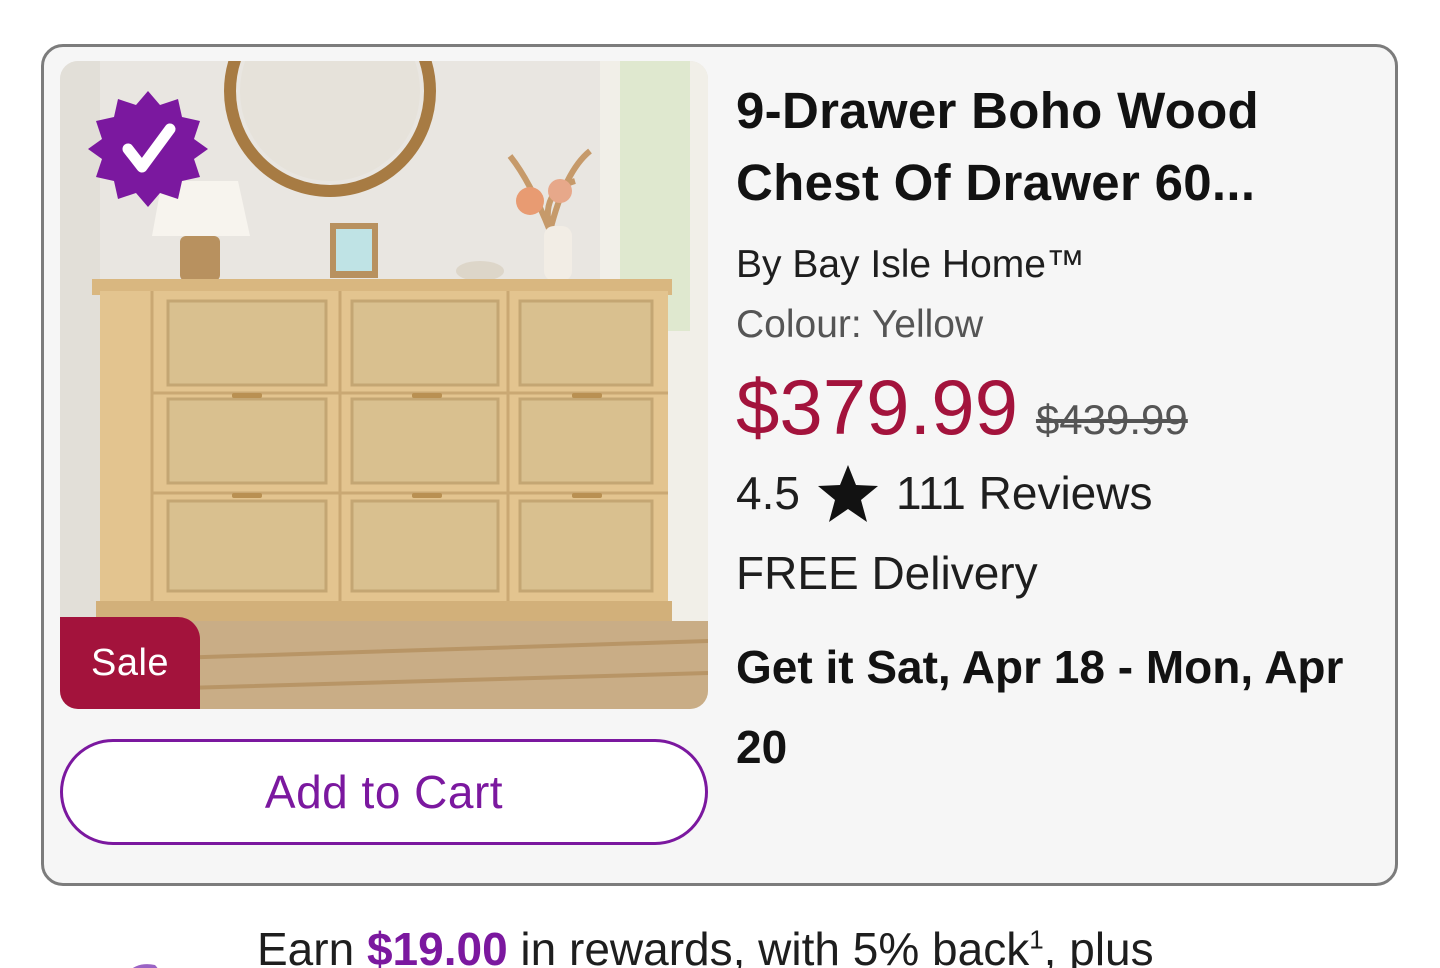  I want to click on price-row: $379.99 $439.99, so click(1046, 407).